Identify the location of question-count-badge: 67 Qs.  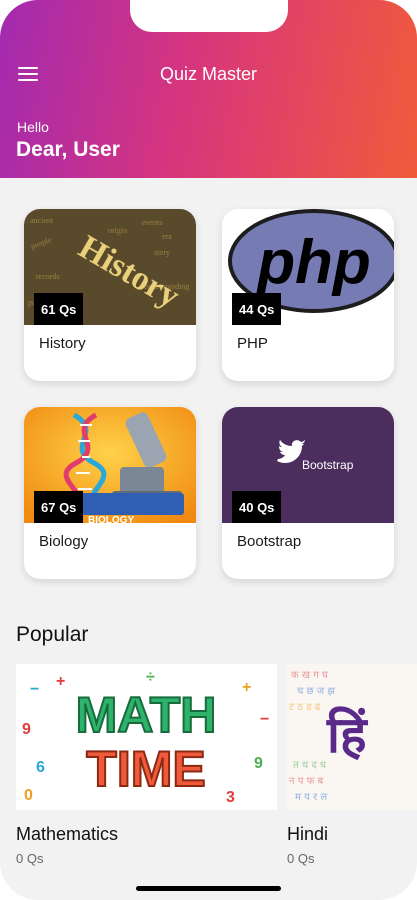
(59, 507).